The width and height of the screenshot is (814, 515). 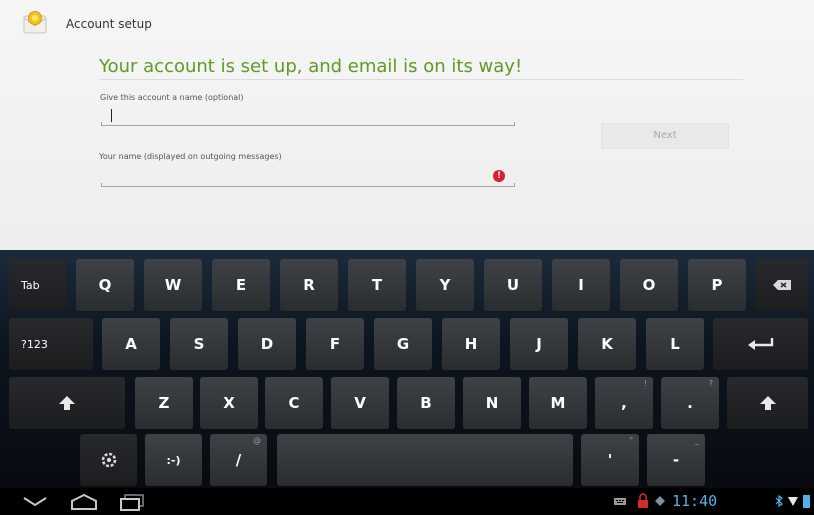 I want to click on recent-apps-icon, so click(x=132, y=502).